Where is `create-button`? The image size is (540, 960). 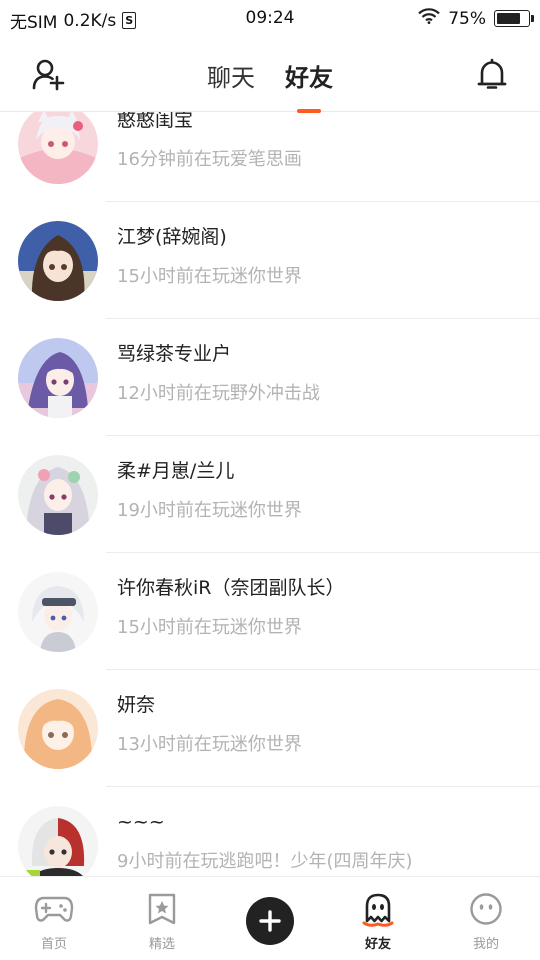
create-button is located at coordinates (270, 921).